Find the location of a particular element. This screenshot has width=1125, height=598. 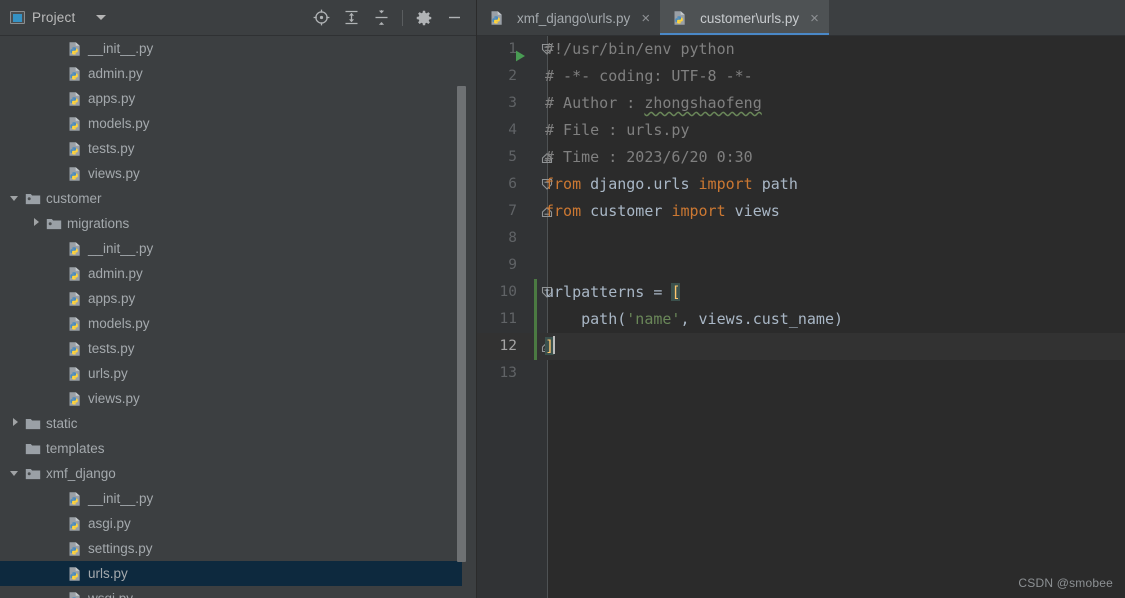

line-number: 11 is located at coordinates (508, 319).